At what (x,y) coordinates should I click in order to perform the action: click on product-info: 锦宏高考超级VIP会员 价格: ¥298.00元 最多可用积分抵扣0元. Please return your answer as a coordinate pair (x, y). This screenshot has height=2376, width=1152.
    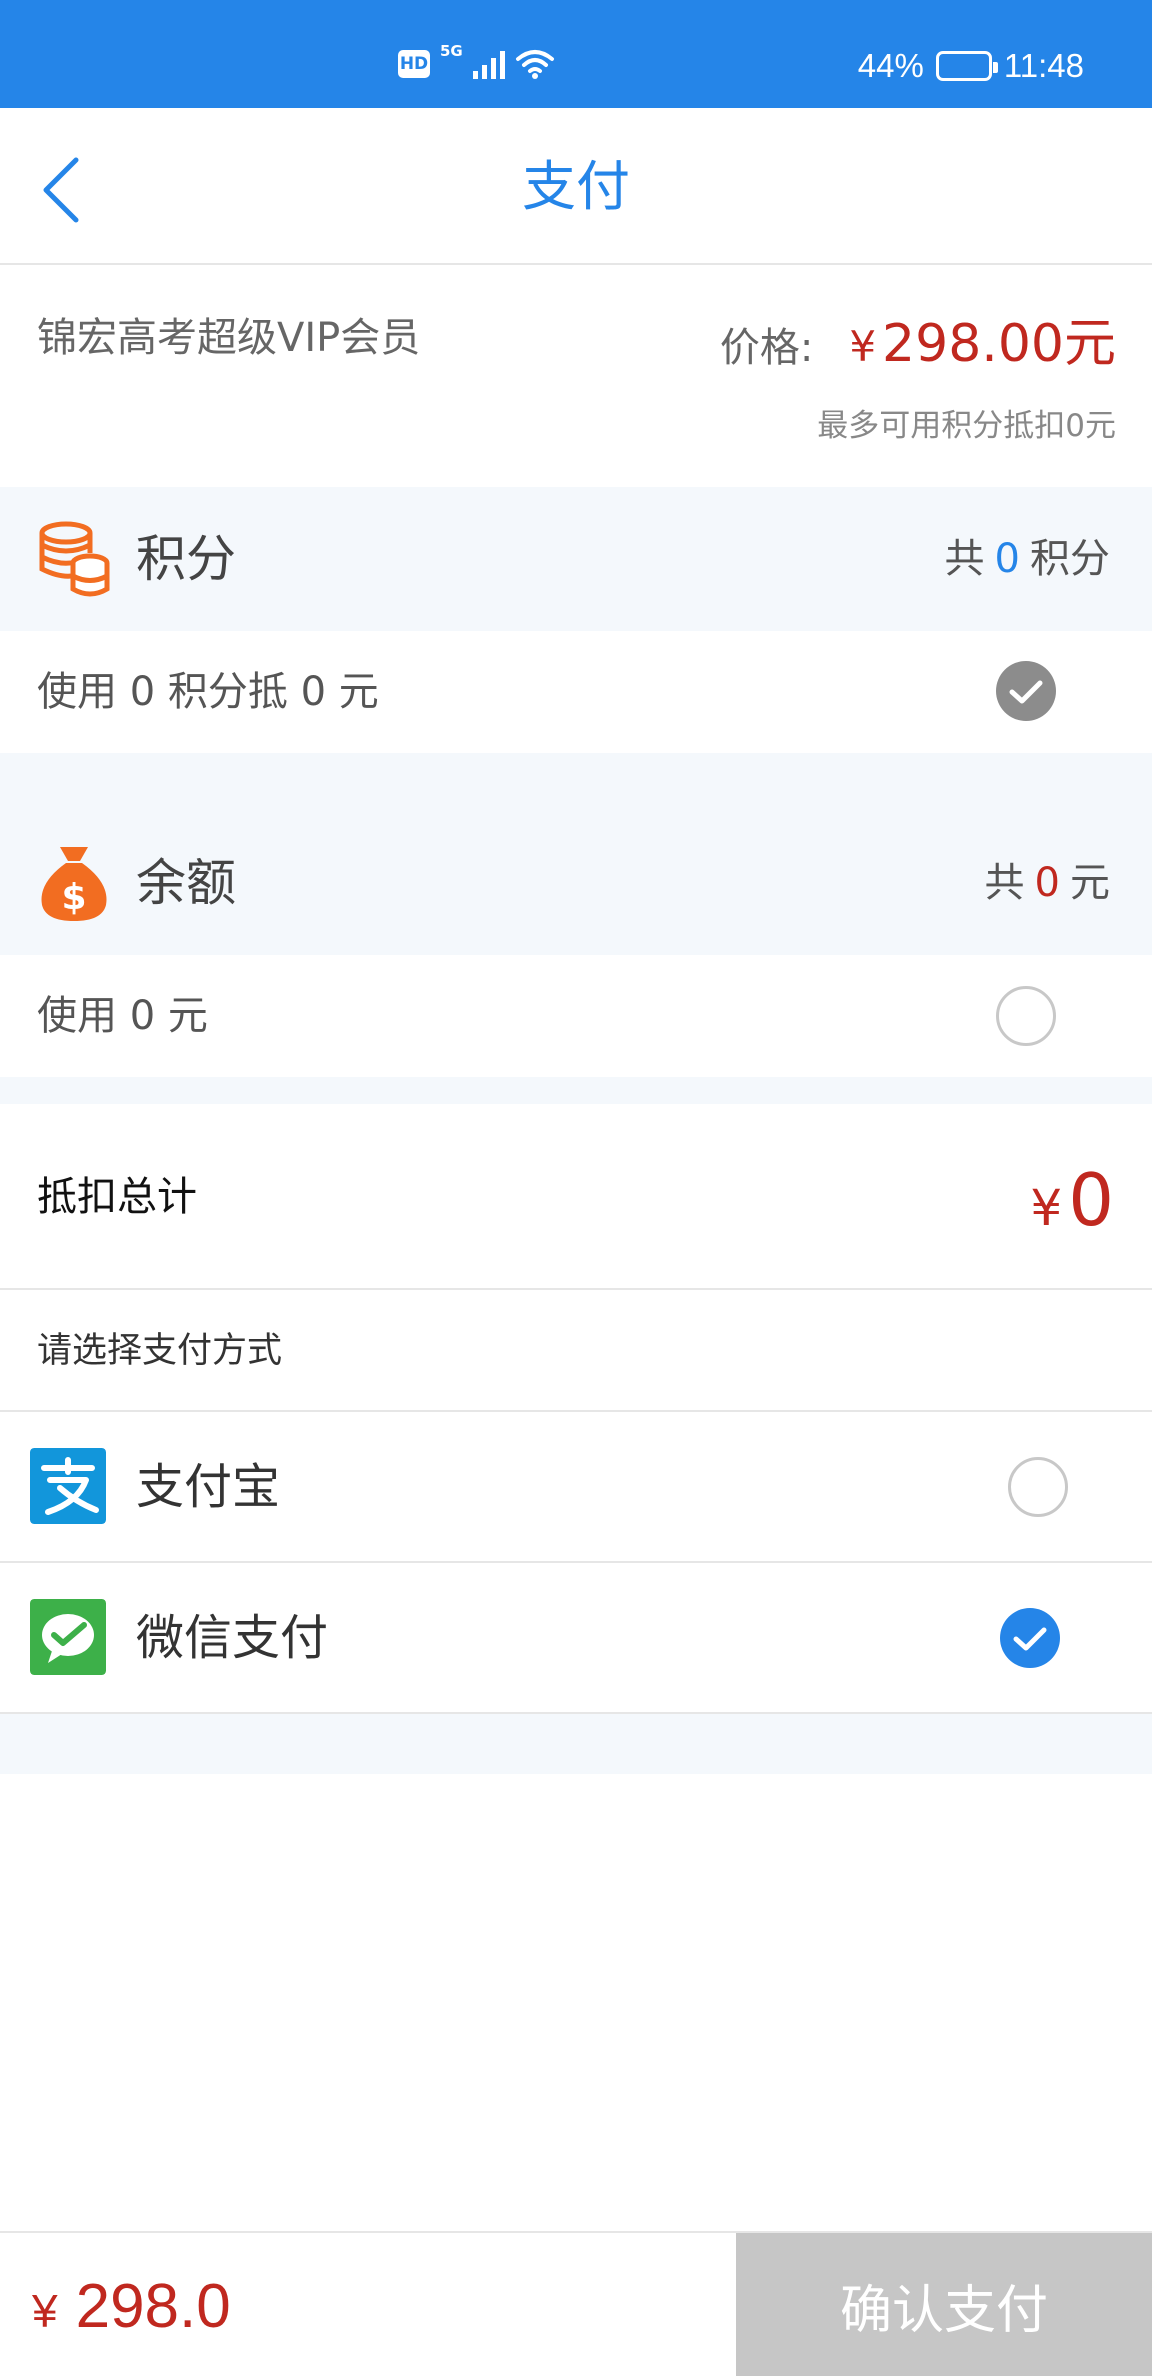
    Looking at the image, I should click on (576, 376).